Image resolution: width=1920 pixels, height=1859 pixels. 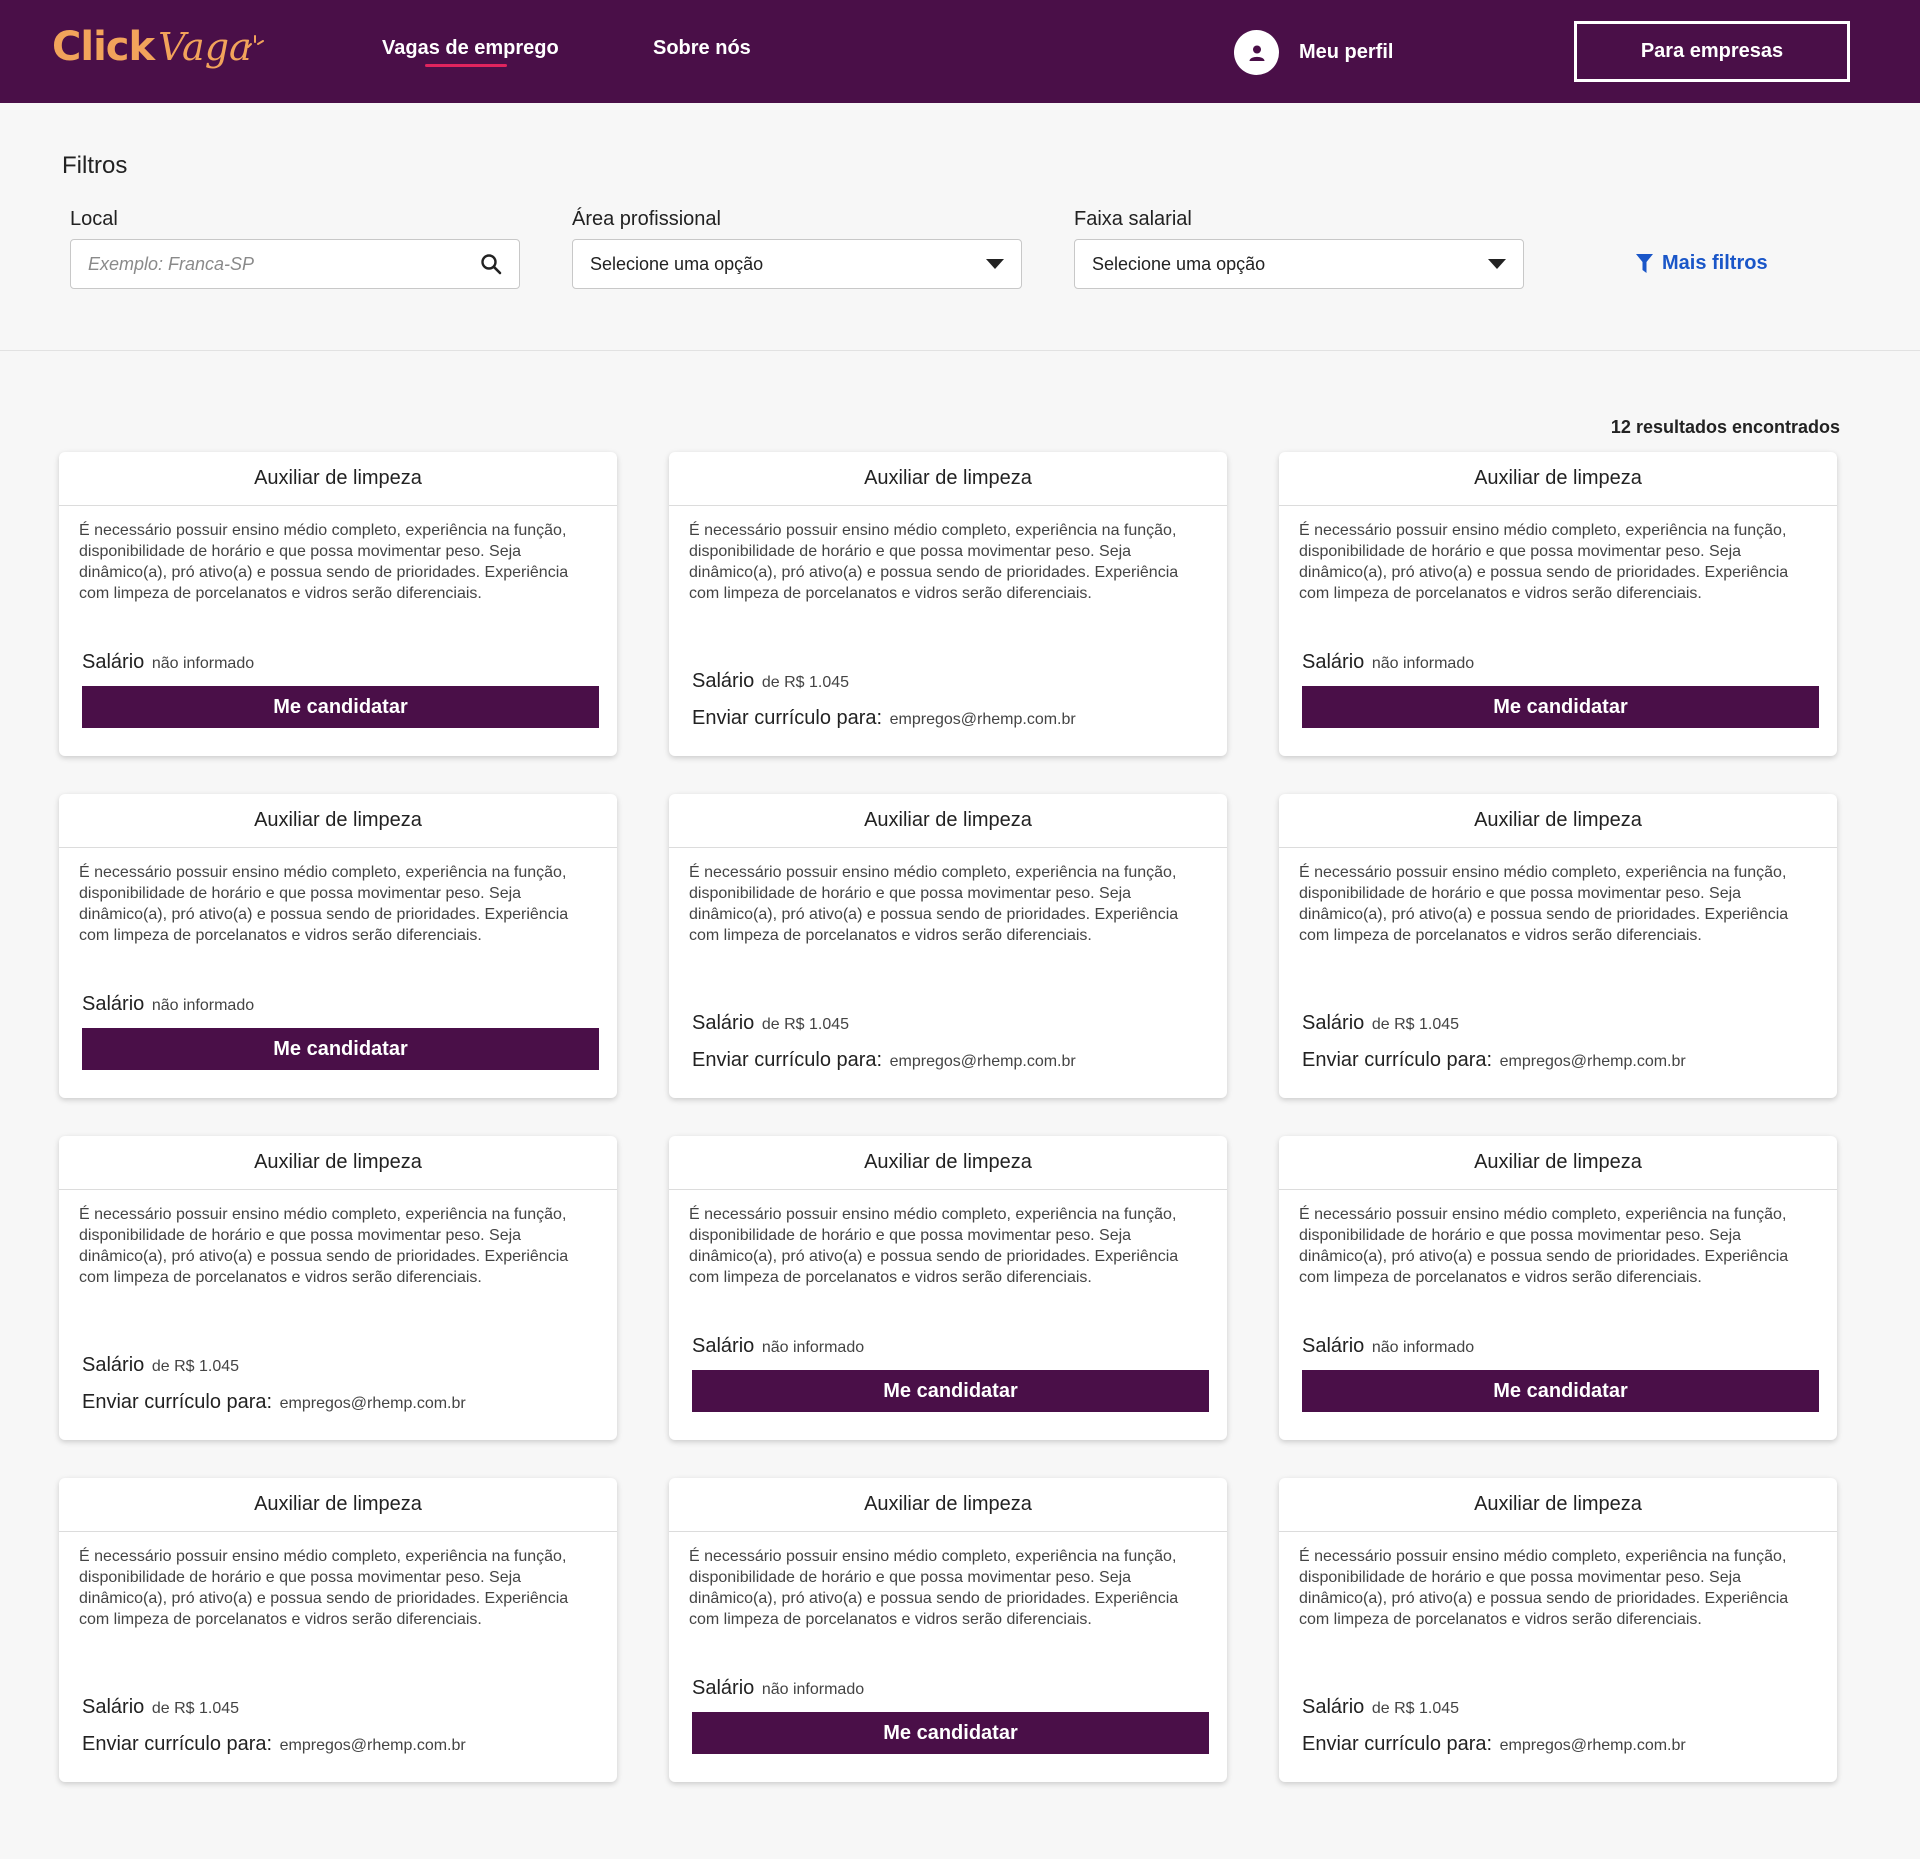 I want to click on clickvaga-logo: Click Vaga, so click(x=158, y=49).